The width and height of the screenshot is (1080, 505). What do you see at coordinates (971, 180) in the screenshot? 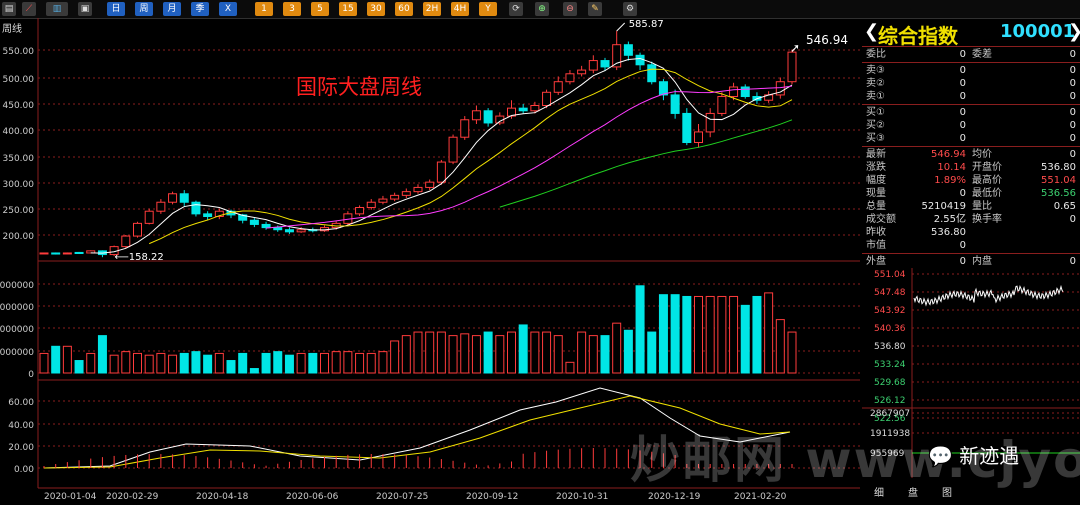
I see `quote-row: 幅度 1.89% 最高价 551.04` at bounding box center [971, 180].